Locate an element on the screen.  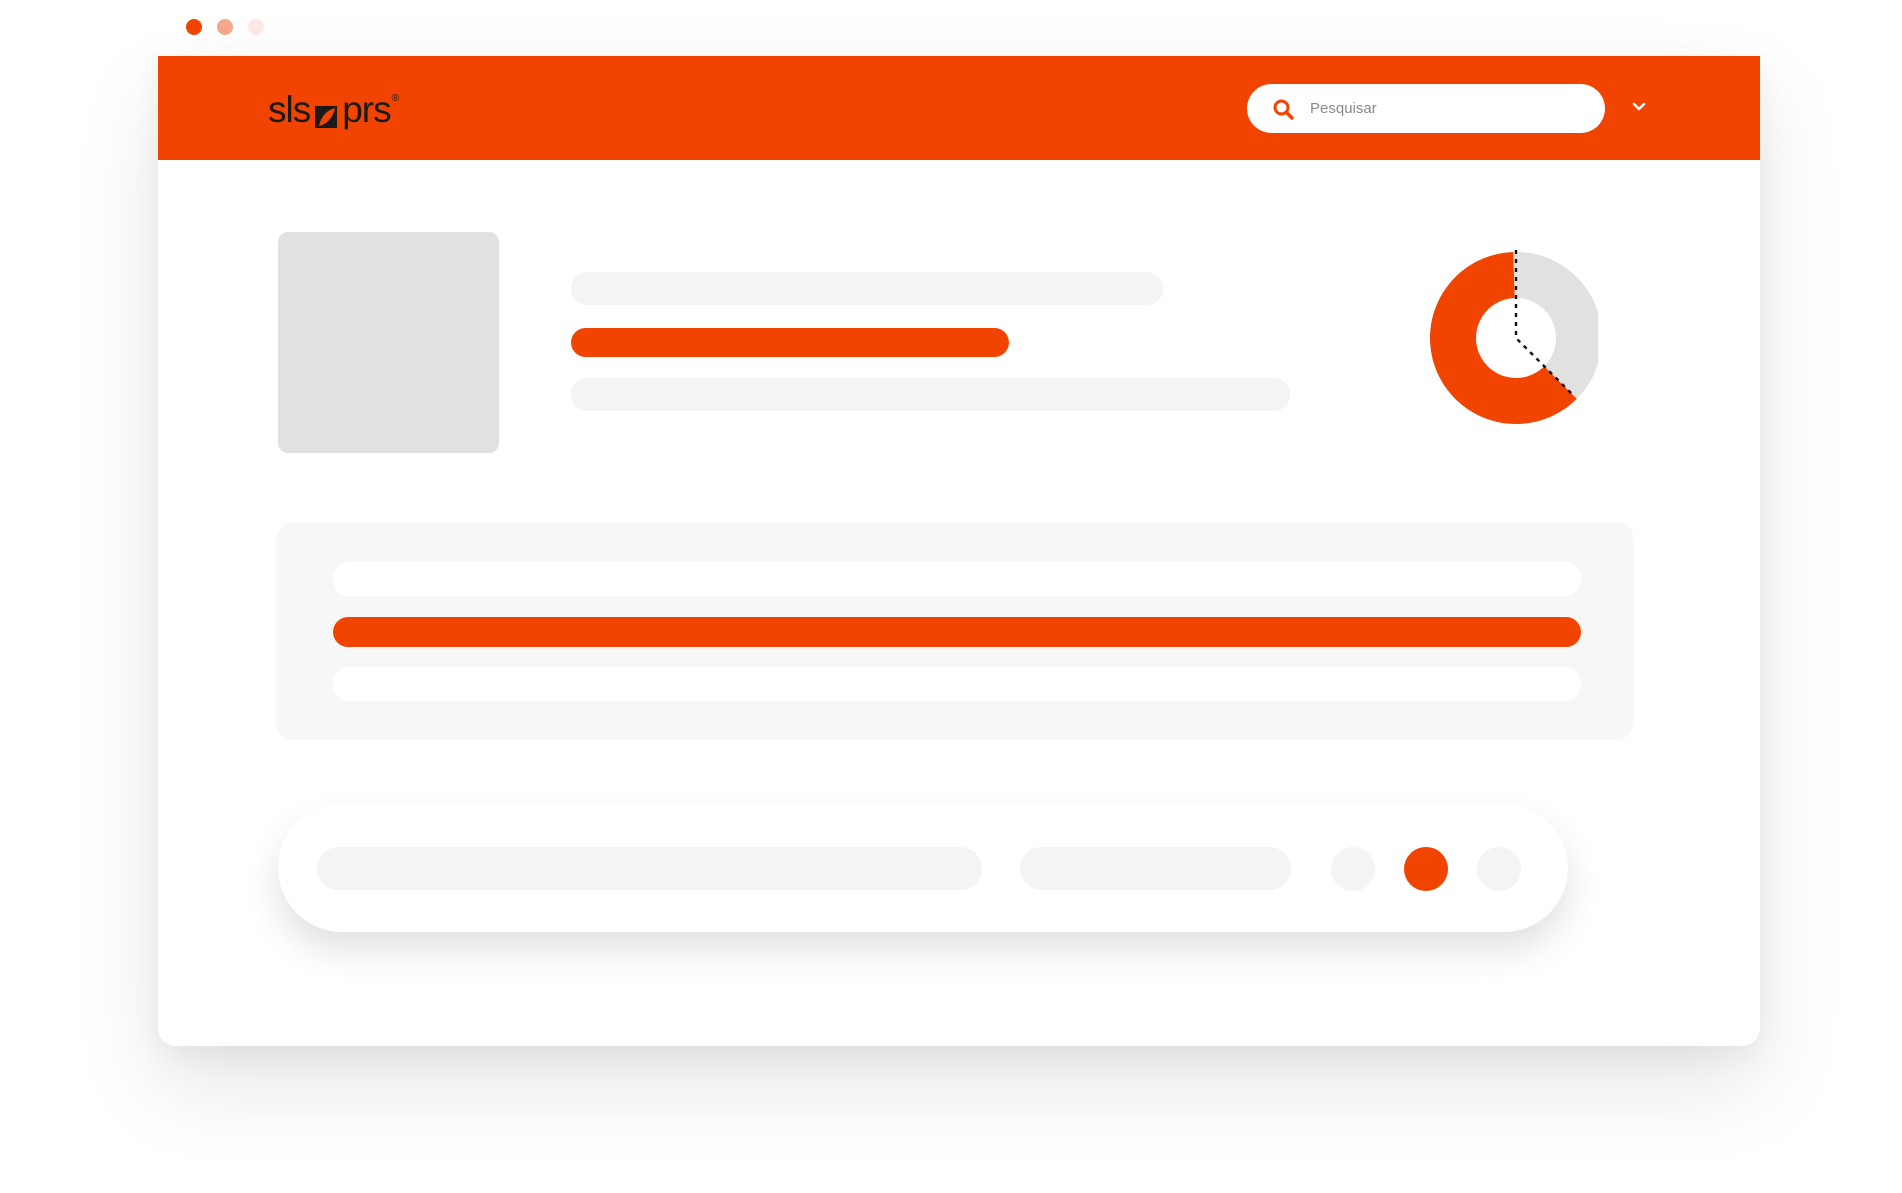
minimize-dot is located at coordinates (225, 27).